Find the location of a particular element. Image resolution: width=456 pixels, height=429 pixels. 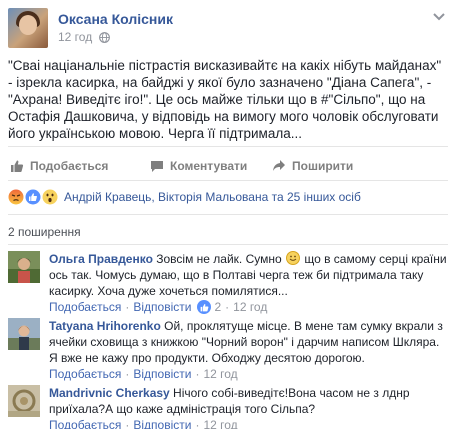

comment-likes-number: 2 is located at coordinates (218, 307).